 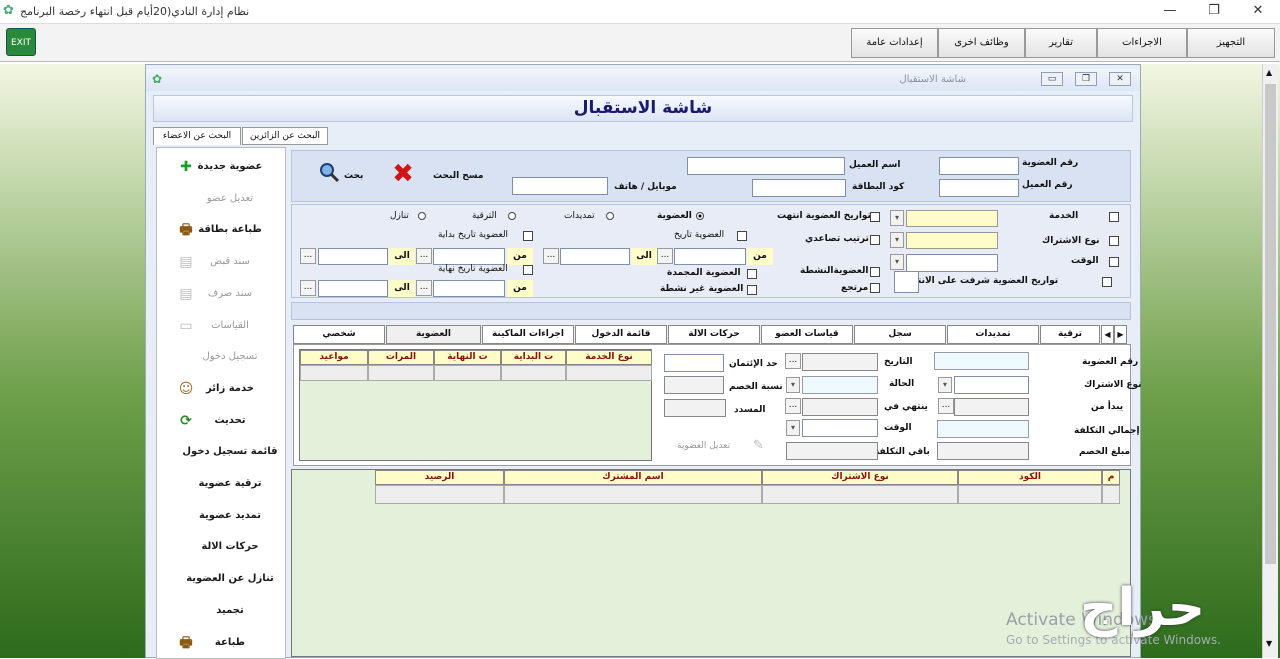 I want to click on ascending-checkbox, so click(x=875, y=240).